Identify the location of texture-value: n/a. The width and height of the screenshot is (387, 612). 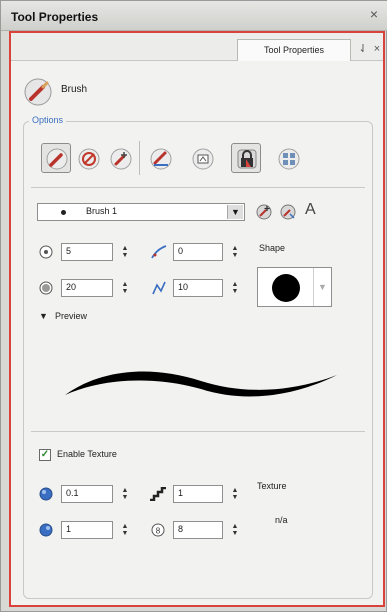
(281, 520).